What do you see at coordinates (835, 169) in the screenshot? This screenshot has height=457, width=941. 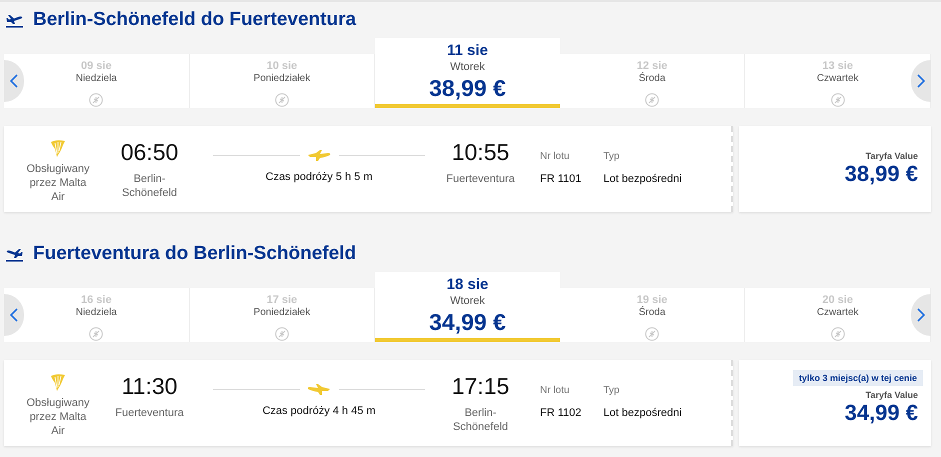 I see `fare-panel: Taryfa Value 38,99 €` at bounding box center [835, 169].